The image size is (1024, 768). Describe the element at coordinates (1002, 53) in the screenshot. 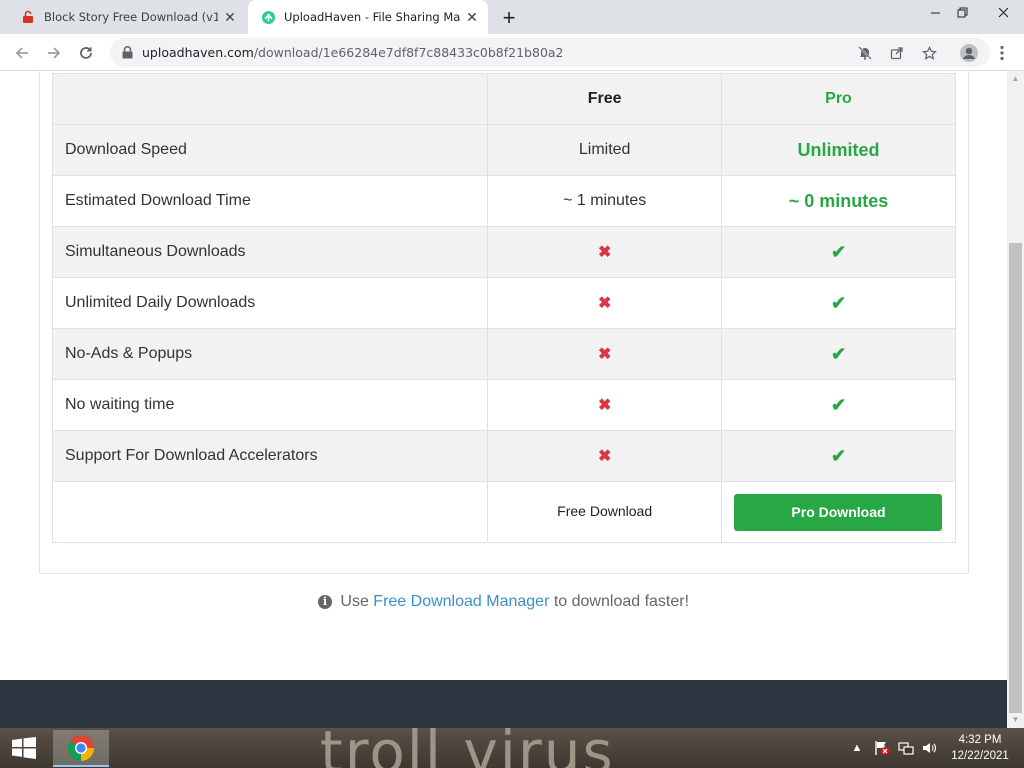

I see `menu-kebab-icon` at that location.